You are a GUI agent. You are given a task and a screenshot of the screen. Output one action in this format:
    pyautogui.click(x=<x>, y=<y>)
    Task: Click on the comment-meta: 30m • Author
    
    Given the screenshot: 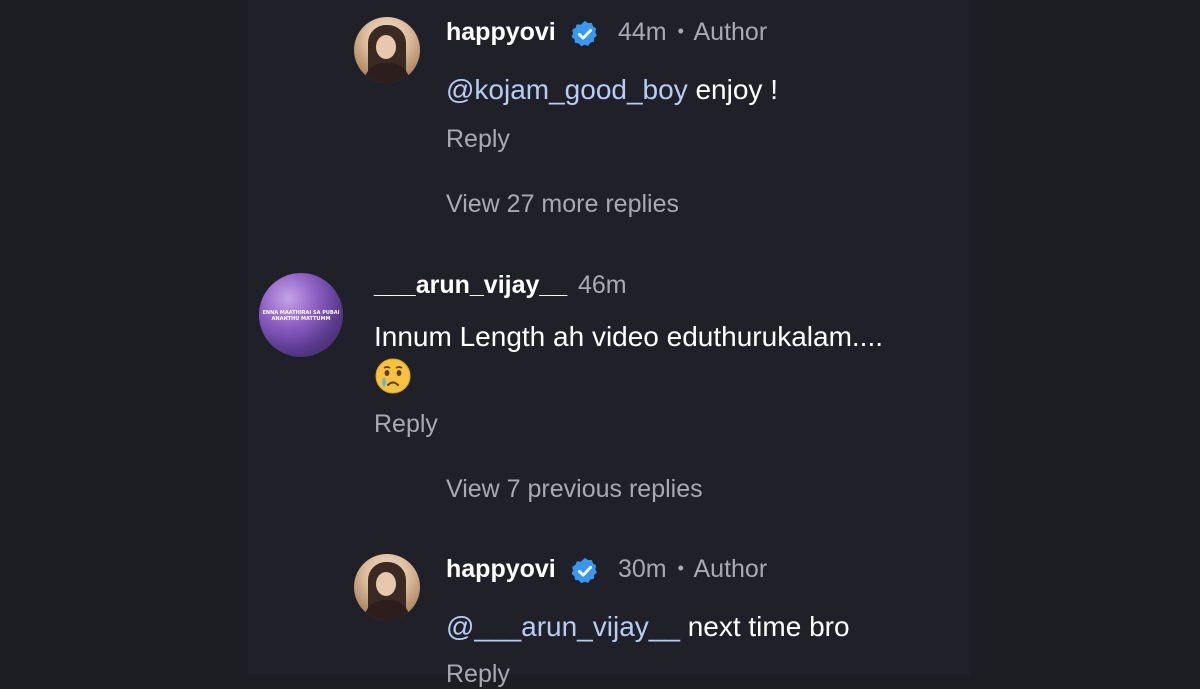 What is the action you would take?
    pyautogui.click(x=692, y=569)
    